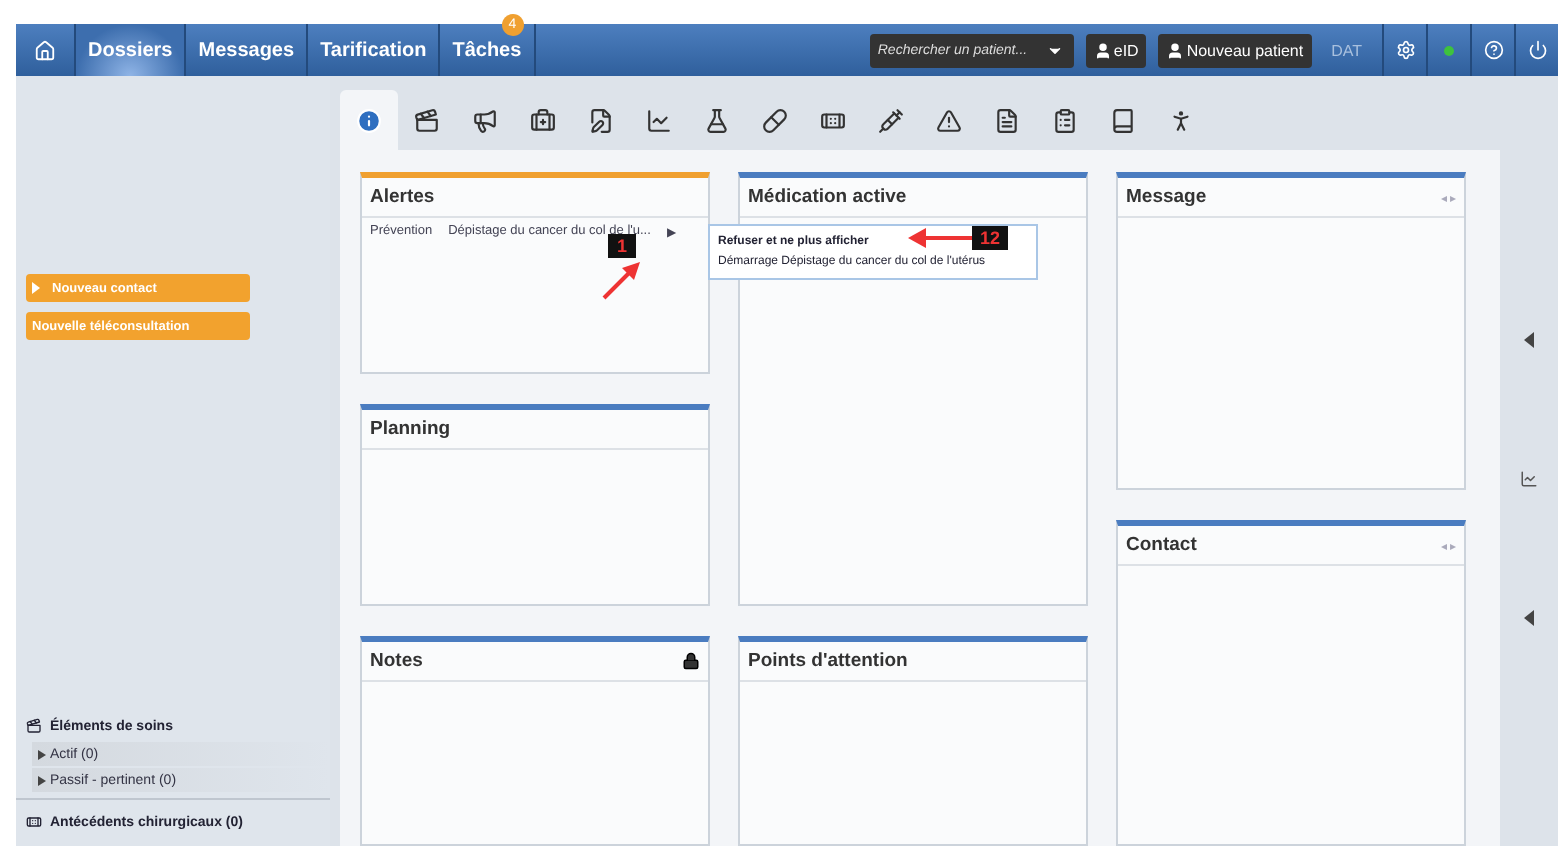  What do you see at coordinates (543, 120) in the screenshot?
I see `medical-kit-icon` at bounding box center [543, 120].